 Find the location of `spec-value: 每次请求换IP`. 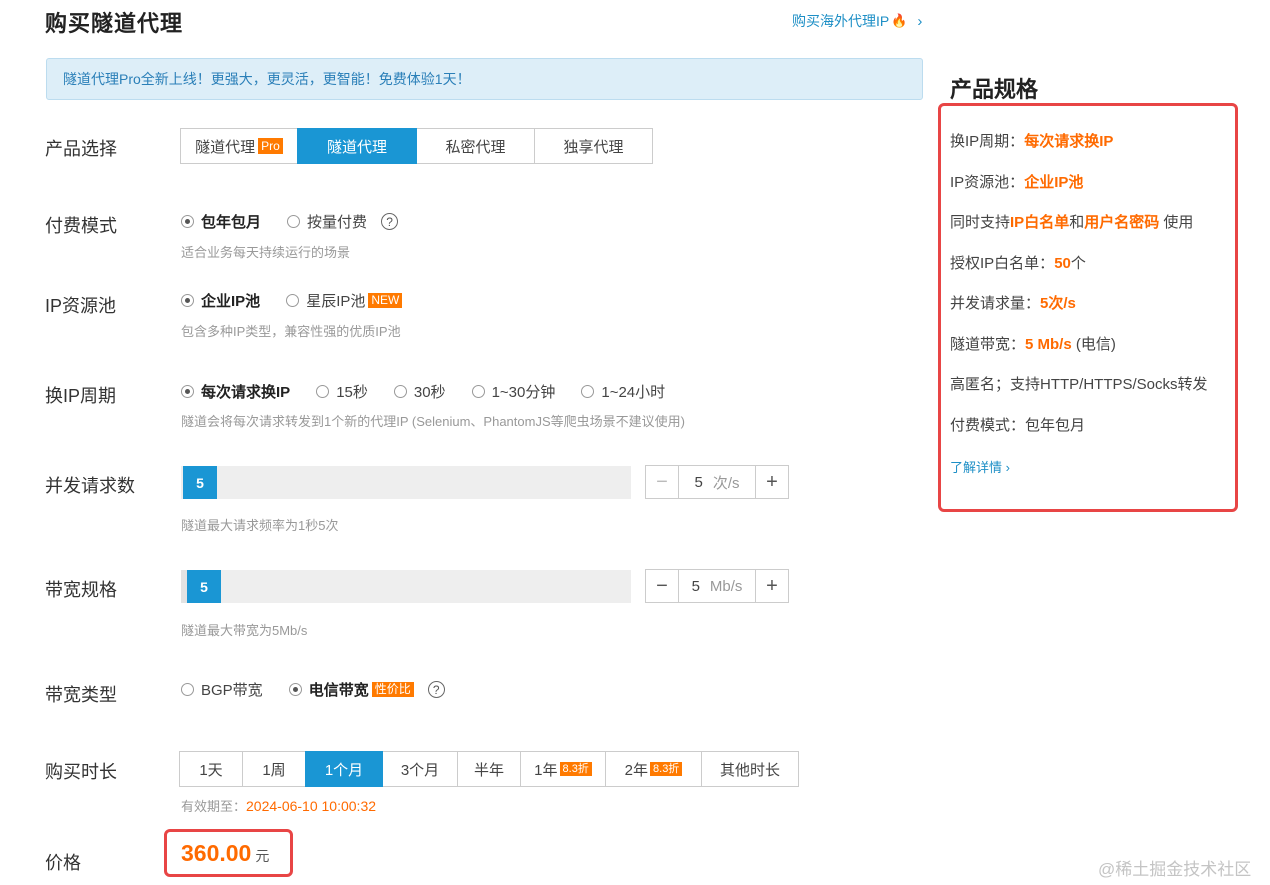

spec-value: 每次请求换IP is located at coordinates (1069, 141).